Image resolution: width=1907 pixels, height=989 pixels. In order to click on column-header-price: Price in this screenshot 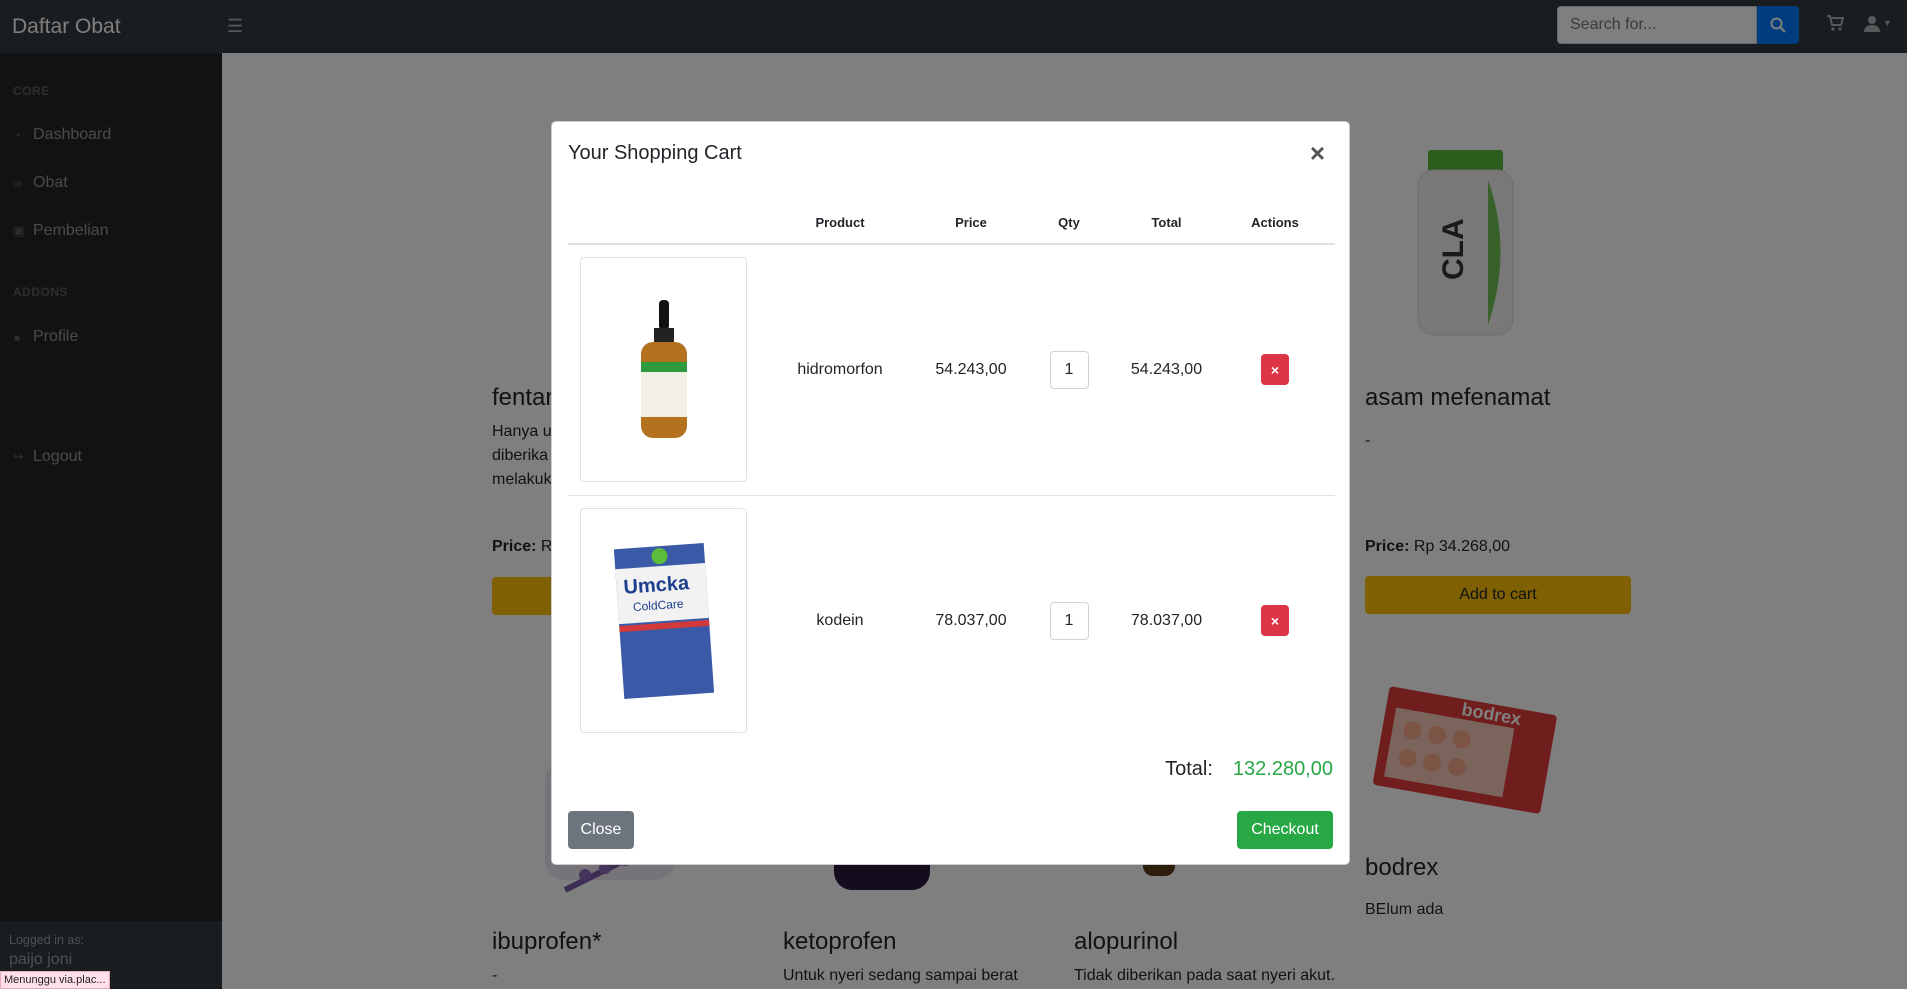, I will do `click(971, 223)`.